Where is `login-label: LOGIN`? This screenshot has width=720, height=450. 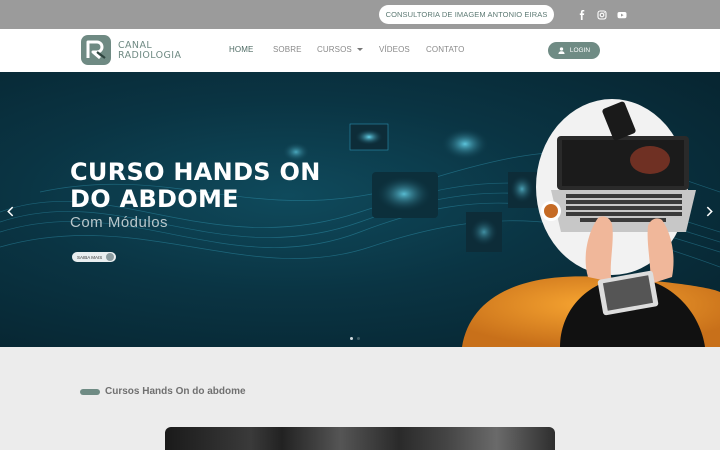 login-label: LOGIN is located at coordinates (580, 50).